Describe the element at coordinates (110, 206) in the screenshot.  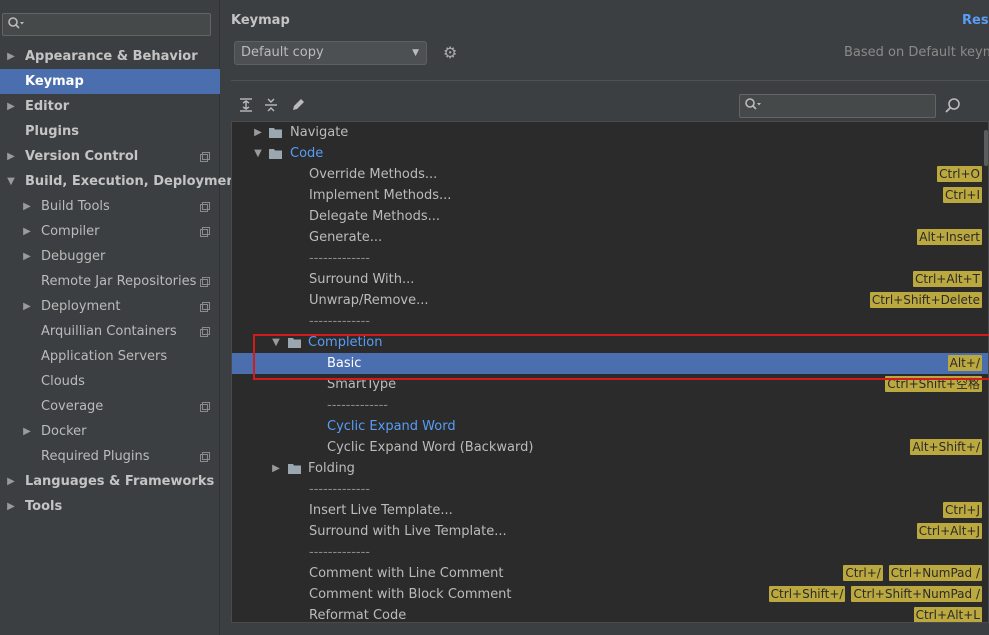
I see `sidebar-item: ▶ Build Tools` at that location.